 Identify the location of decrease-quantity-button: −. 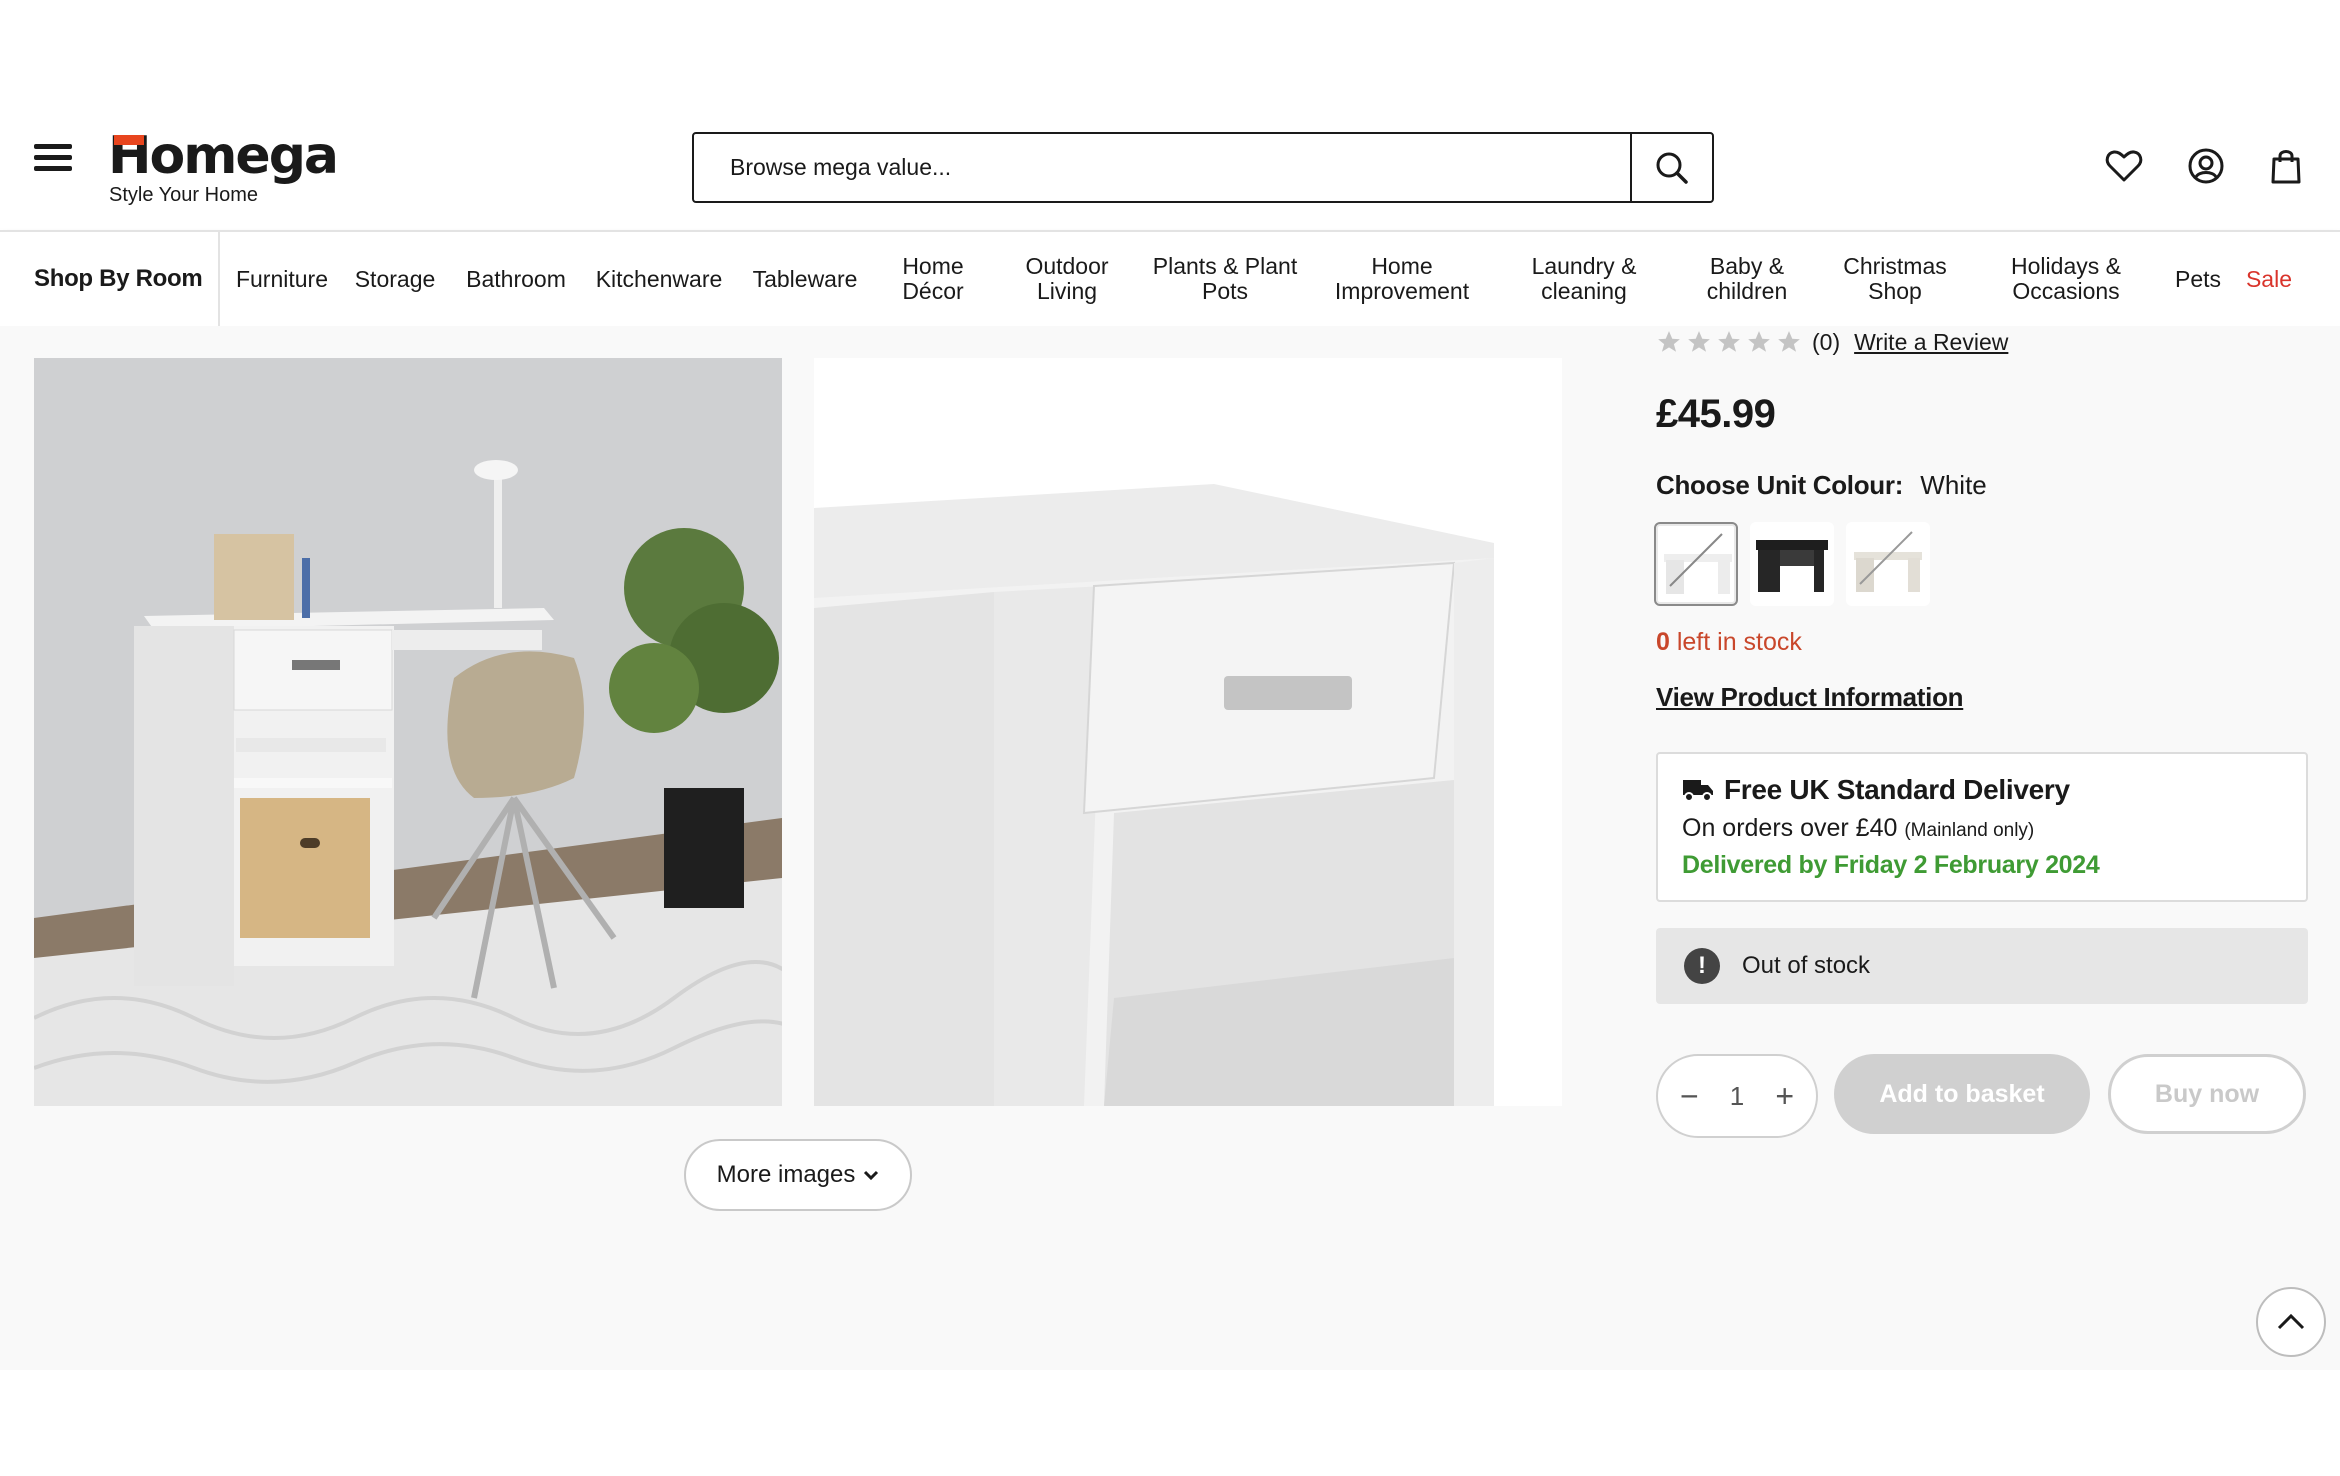
(1689, 1096).